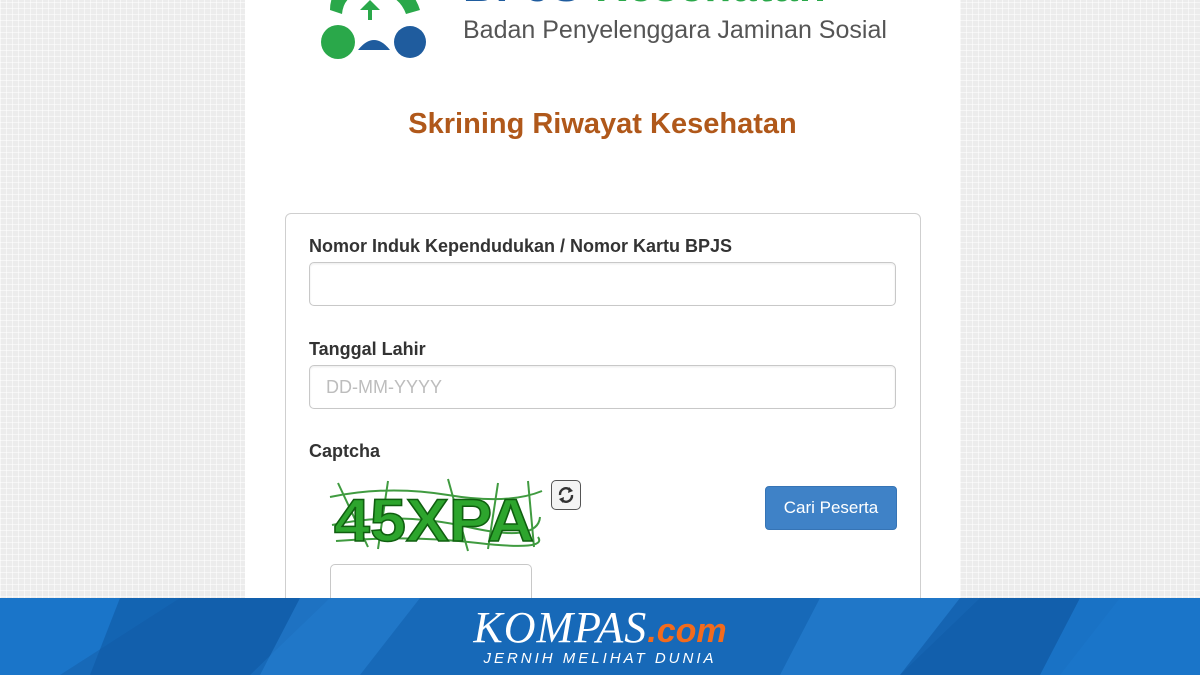  What do you see at coordinates (560, 627) in the screenshot?
I see `kompas-logo-main: KOMPAS` at bounding box center [560, 627].